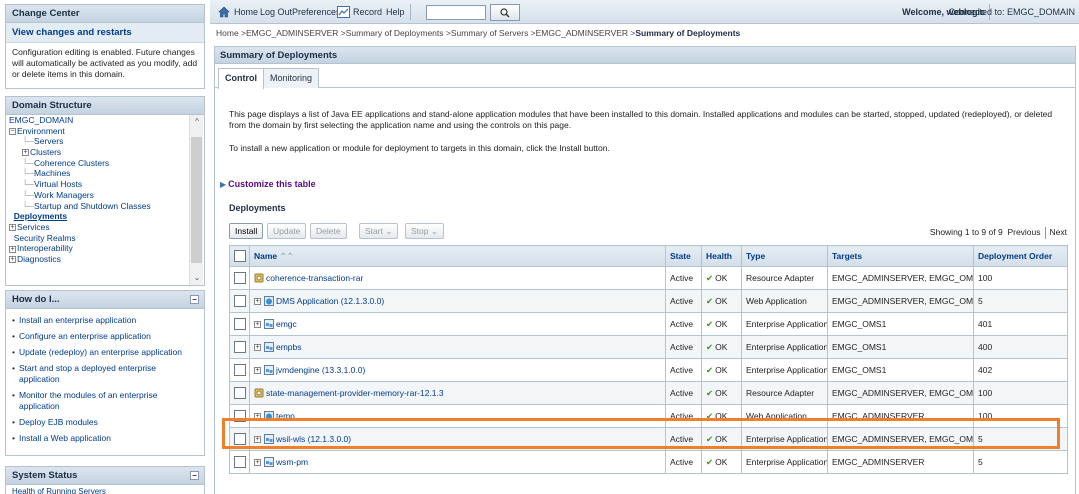 The image size is (1079, 494). What do you see at coordinates (276, 12) in the screenshot?
I see `logout-link: Log Out` at bounding box center [276, 12].